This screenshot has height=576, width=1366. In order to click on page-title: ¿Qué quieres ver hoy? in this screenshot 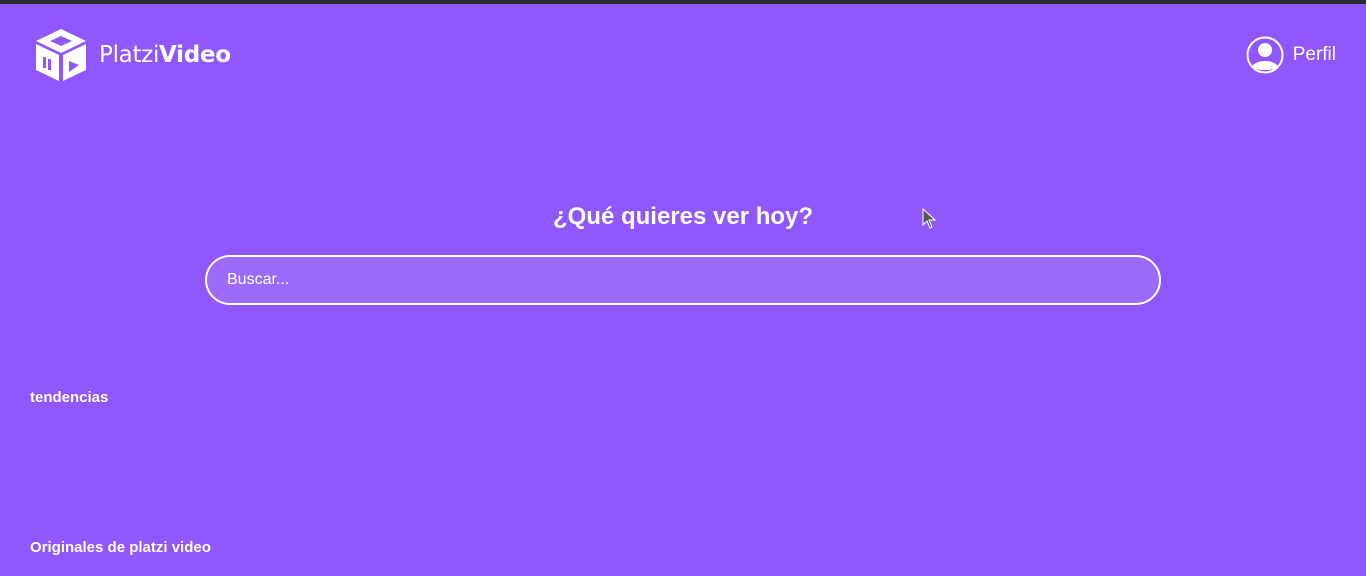, I will do `click(683, 216)`.